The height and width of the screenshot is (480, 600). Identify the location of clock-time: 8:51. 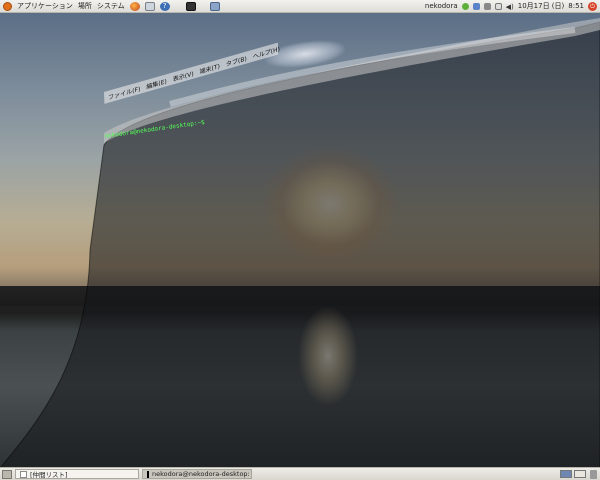
(576, 6).